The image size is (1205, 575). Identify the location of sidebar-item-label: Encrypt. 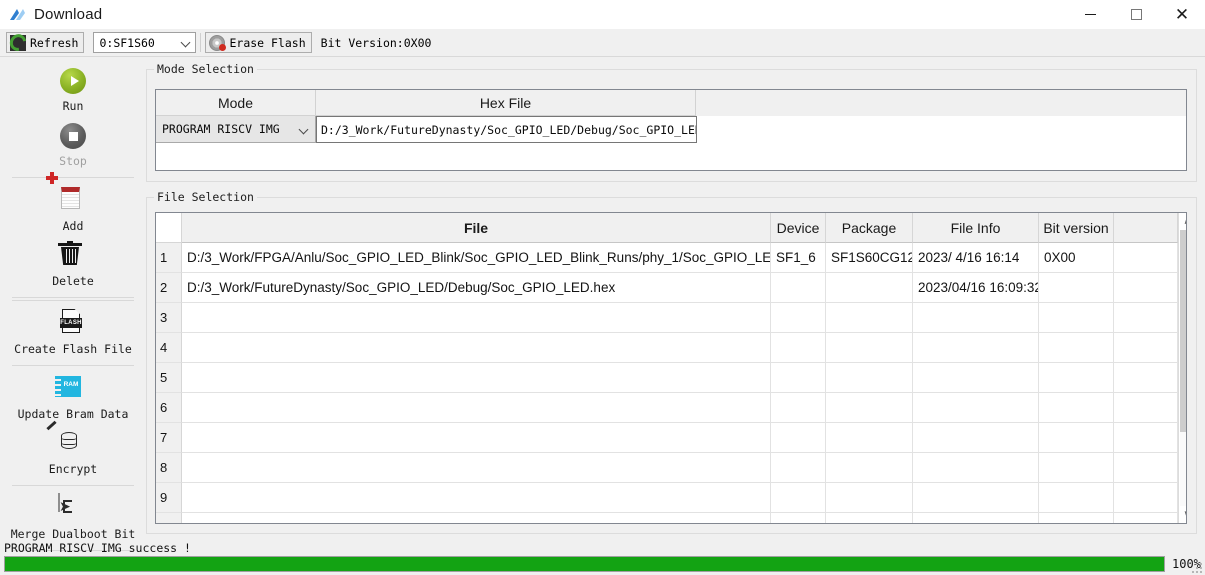
(73, 469).